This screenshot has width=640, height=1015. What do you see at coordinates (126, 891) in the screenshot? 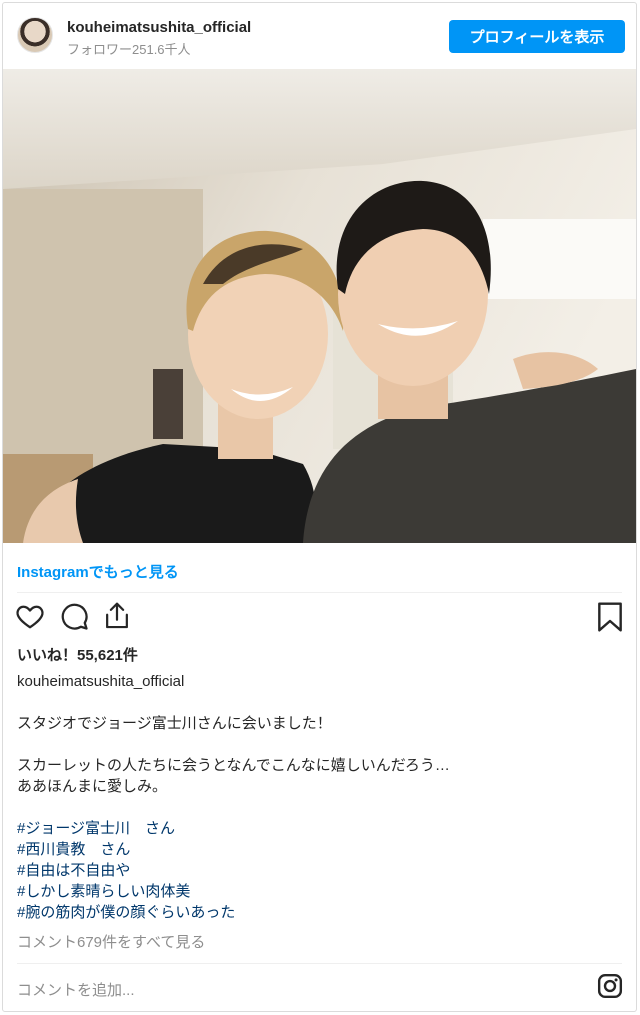
I see `hashtag-link: #しかし素晴らしい肉体美` at bounding box center [126, 891].